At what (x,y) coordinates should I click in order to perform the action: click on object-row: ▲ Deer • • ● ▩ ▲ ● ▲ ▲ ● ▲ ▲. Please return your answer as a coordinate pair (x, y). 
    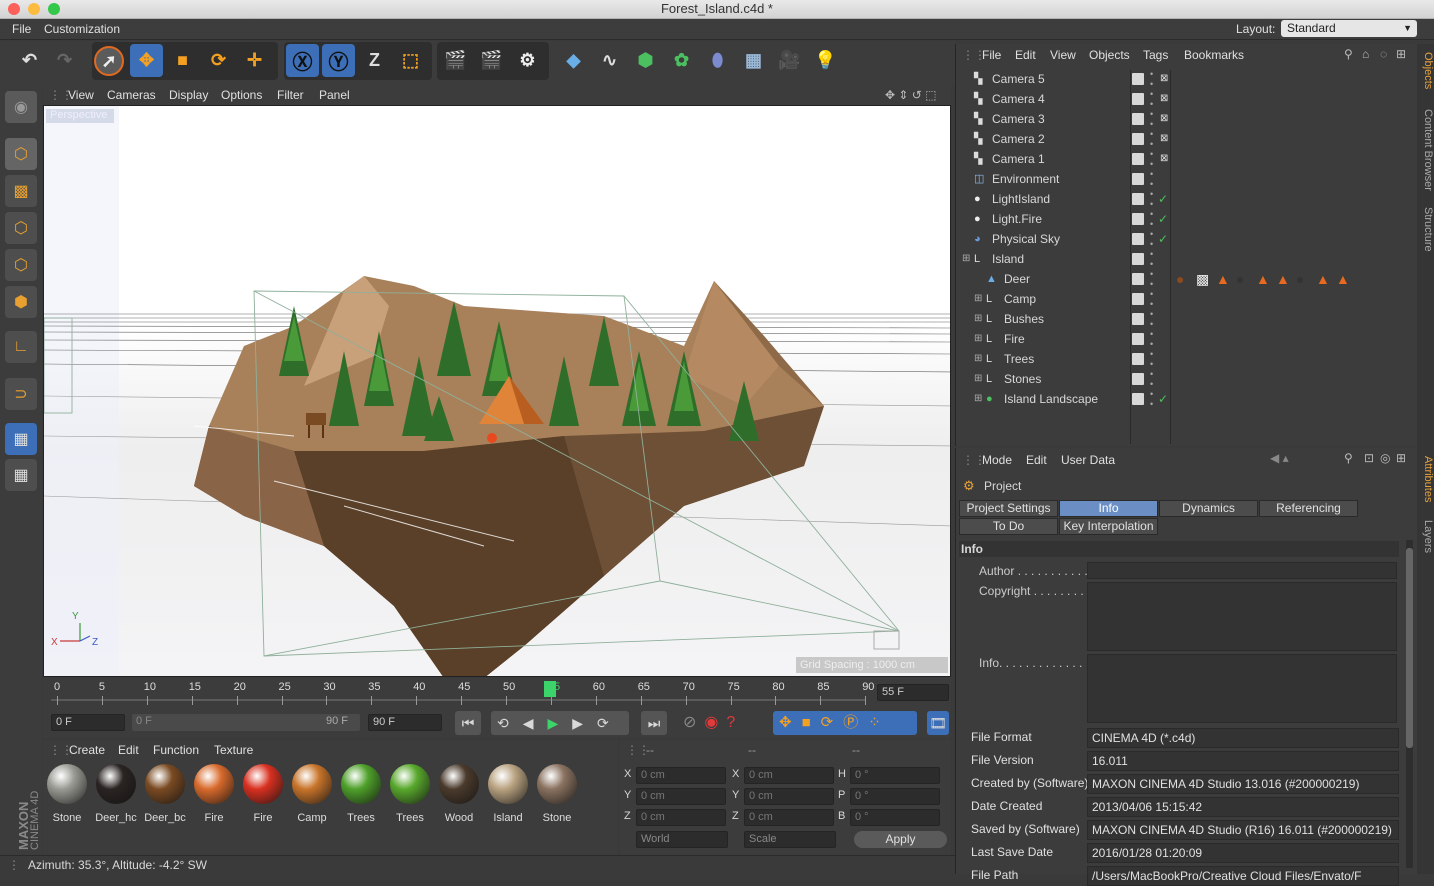
    Looking at the image, I should click on (1187, 279).